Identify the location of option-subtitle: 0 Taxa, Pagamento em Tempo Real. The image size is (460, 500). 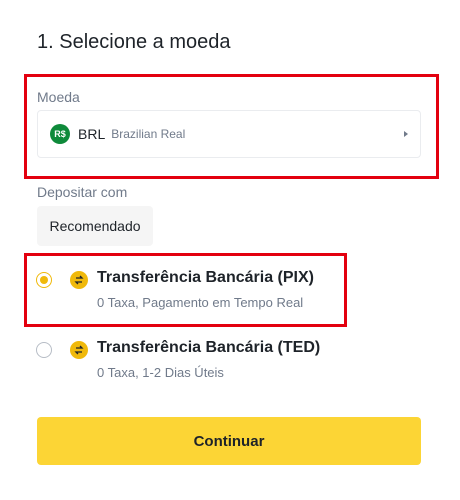
(200, 302).